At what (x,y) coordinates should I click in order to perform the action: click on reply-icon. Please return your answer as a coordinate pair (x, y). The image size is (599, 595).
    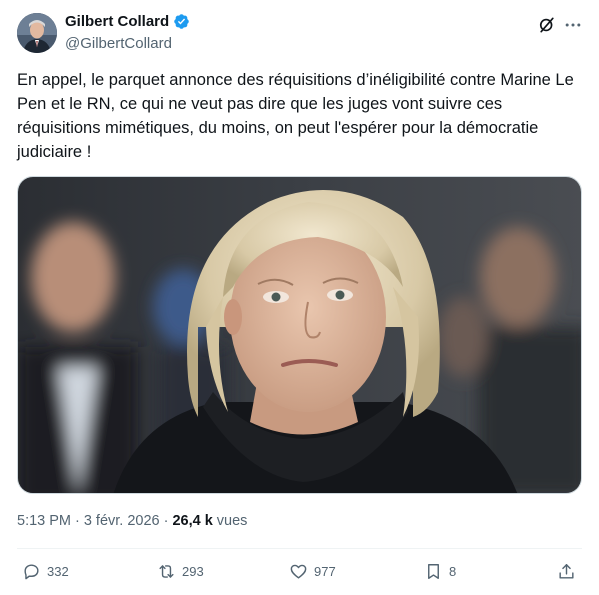
    Looking at the image, I should click on (31, 572).